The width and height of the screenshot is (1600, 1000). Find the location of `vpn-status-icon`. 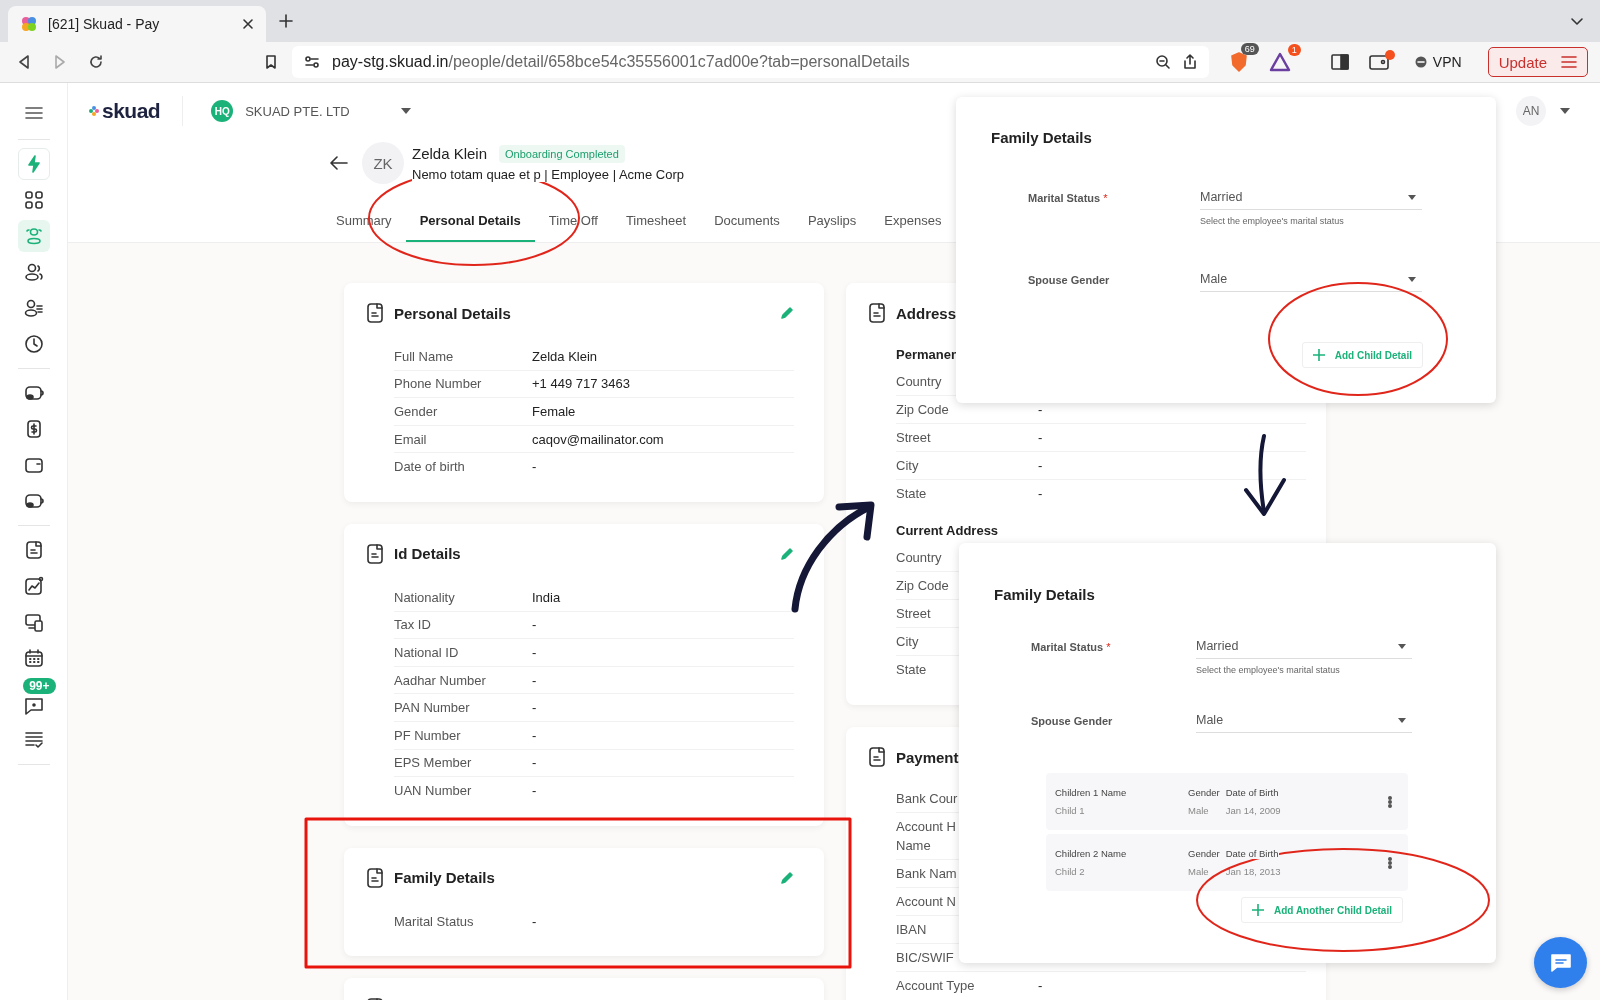

vpn-status-icon is located at coordinates (1420, 62).